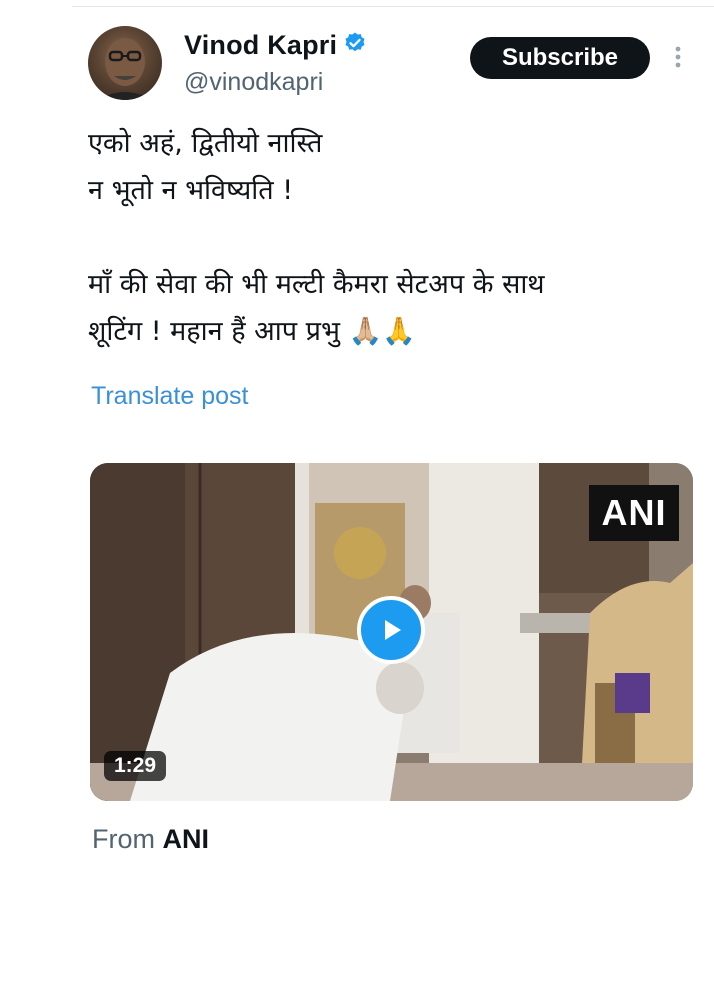  I want to click on play-icon, so click(391, 630).